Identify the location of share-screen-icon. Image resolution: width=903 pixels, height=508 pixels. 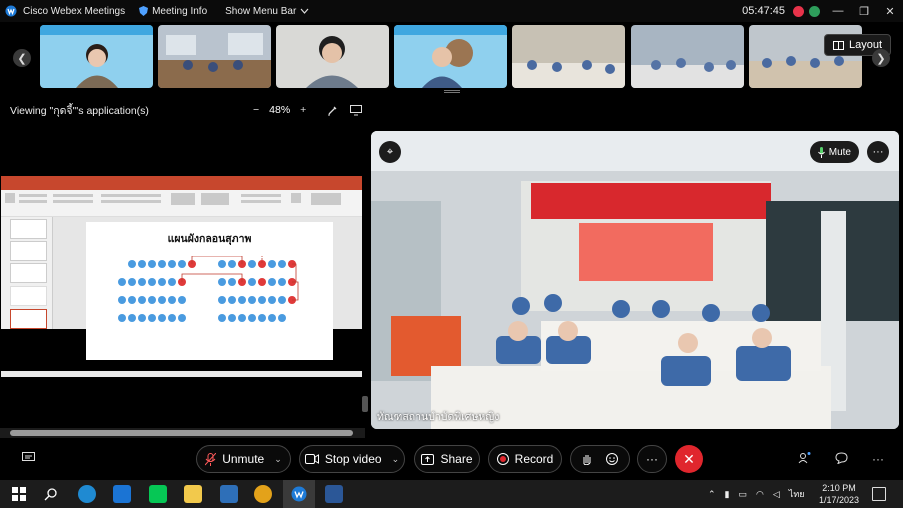
(428, 459).